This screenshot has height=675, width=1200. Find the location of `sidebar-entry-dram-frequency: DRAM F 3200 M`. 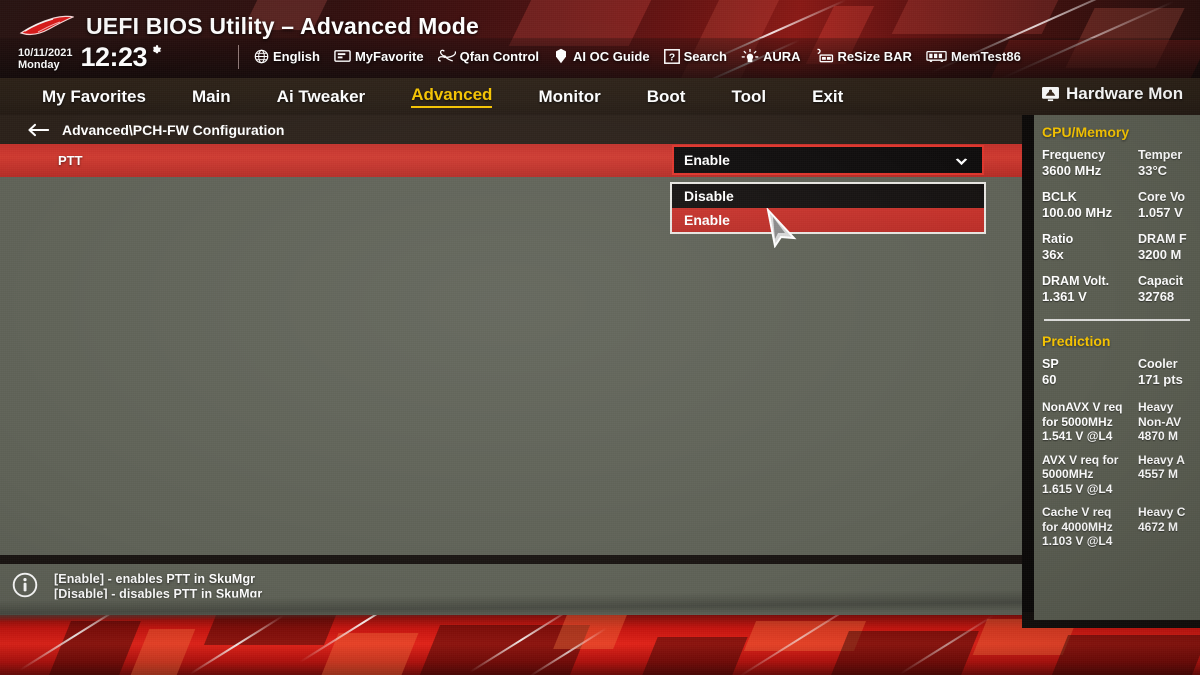

sidebar-entry-dram-frequency: DRAM F 3200 M is located at coordinates (1169, 247).